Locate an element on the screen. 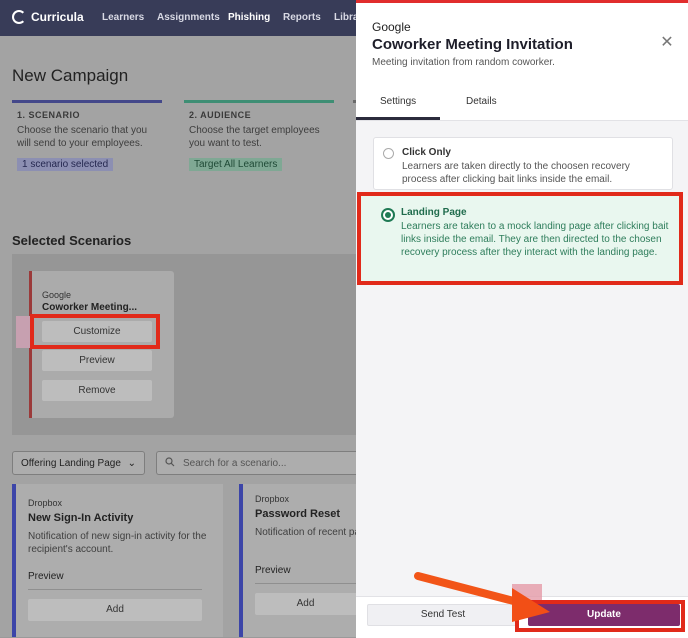  search-icon is located at coordinates (170, 463).